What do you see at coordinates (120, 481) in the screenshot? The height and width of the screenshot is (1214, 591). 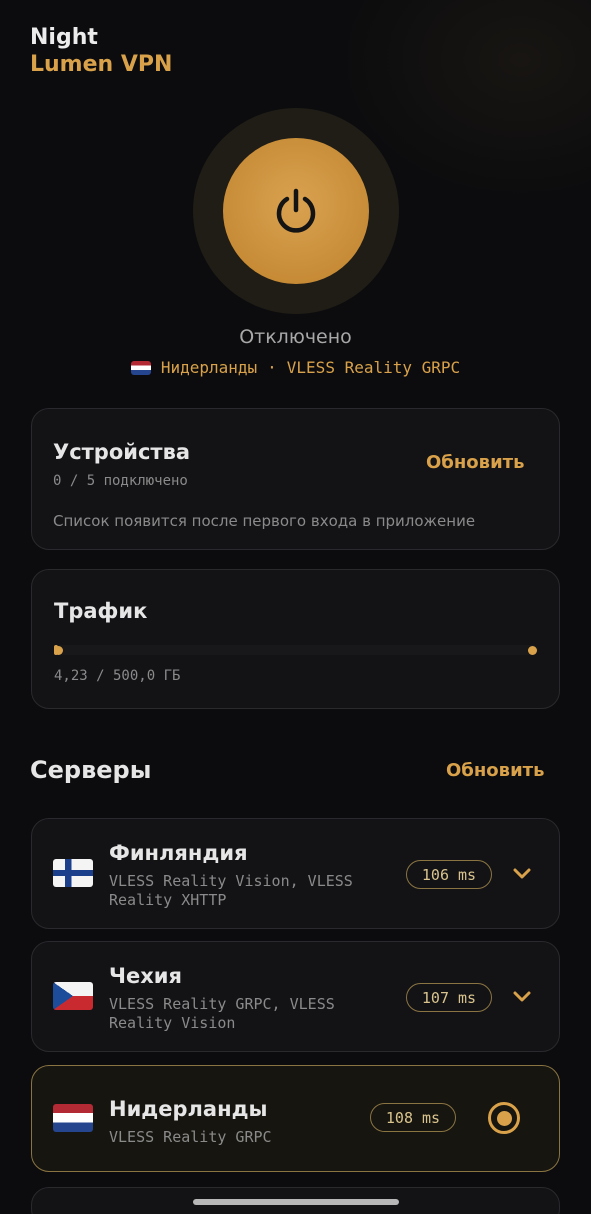 I see `devices-count: 0 / 5 подключено` at bounding box center [120, 481].